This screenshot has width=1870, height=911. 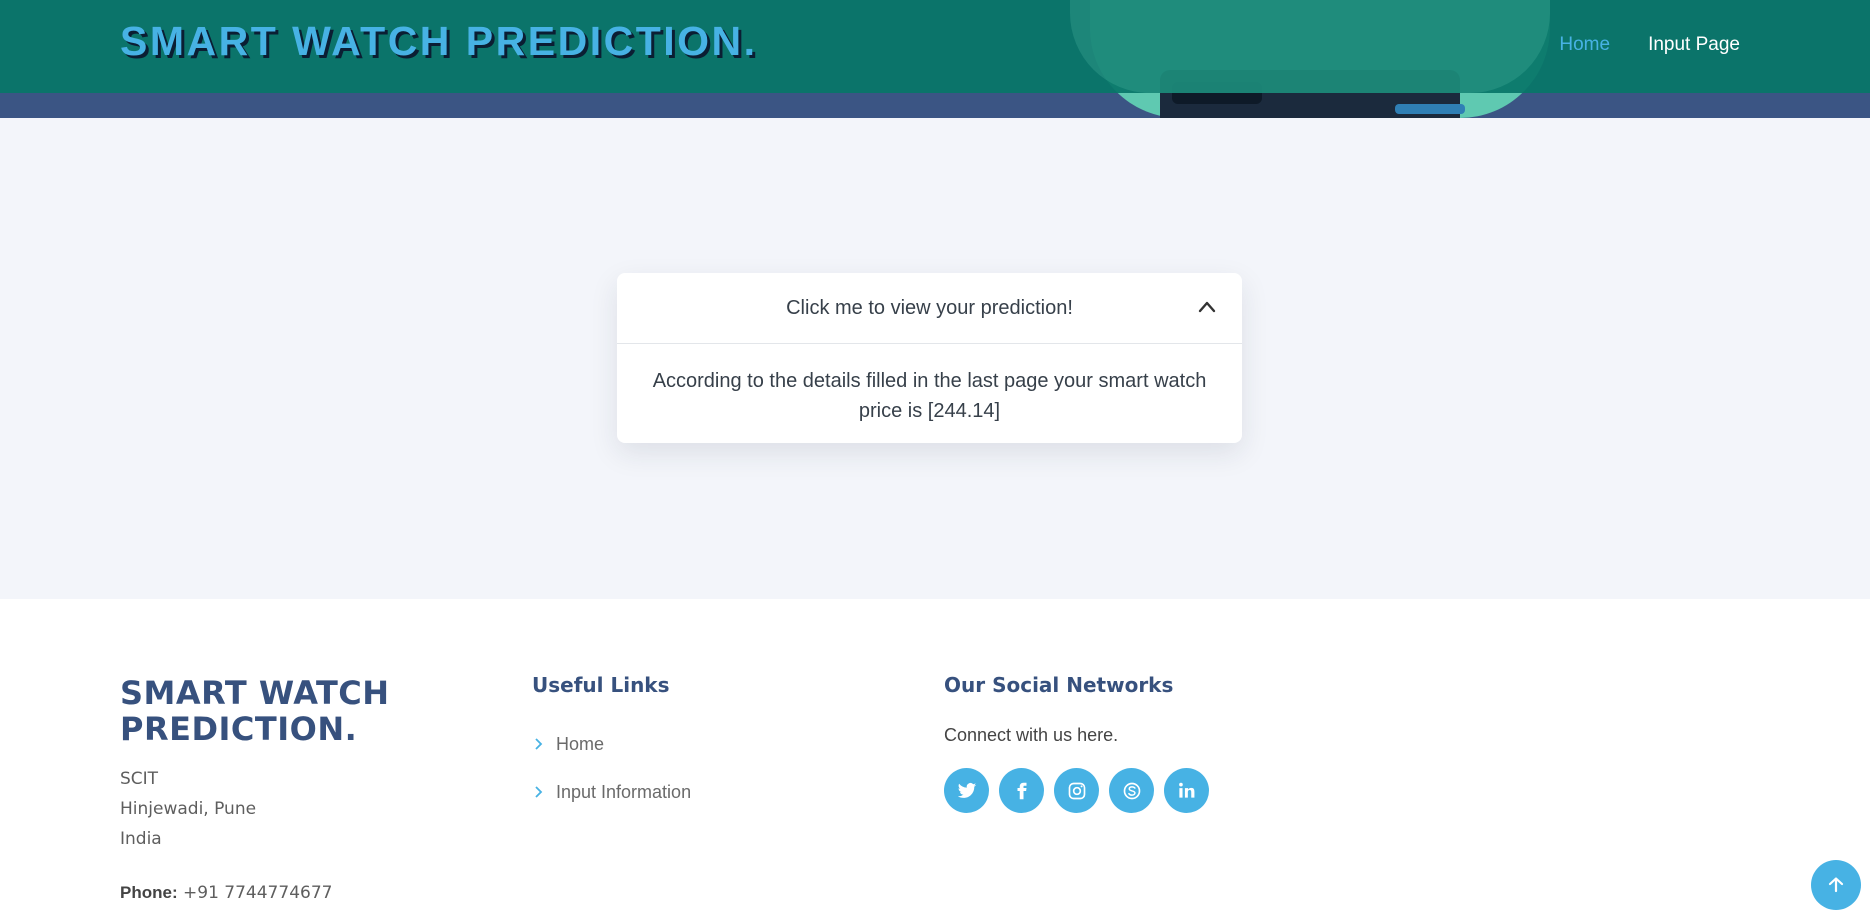 I want to click on smartwatch-indicator, so click(x=1430, y=109).